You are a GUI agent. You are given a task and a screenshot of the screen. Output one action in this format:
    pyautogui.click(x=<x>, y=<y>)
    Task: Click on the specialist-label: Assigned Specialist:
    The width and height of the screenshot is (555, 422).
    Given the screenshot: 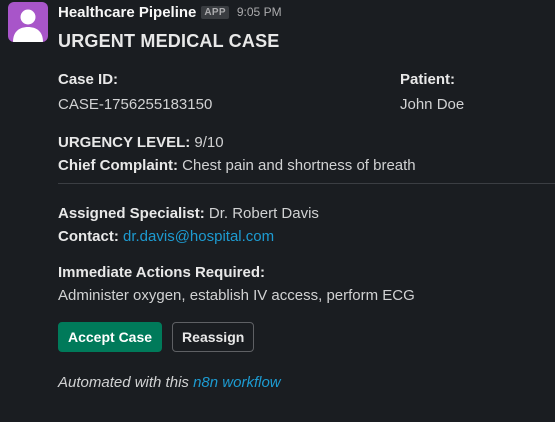 What is the action you would take?
    pyautogui.click(x=131, y=213)
    